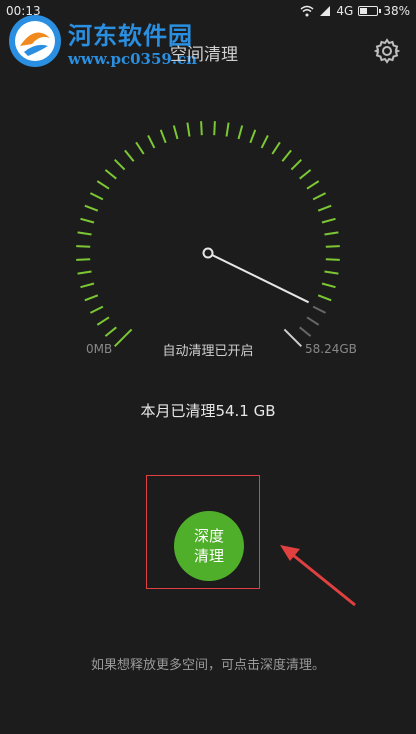 Image resolution: width=416 pixels, height=734 pixels. Describe the element at coordinates (208, 253) in the screenshot. I see `gauge-pivot` at that location.